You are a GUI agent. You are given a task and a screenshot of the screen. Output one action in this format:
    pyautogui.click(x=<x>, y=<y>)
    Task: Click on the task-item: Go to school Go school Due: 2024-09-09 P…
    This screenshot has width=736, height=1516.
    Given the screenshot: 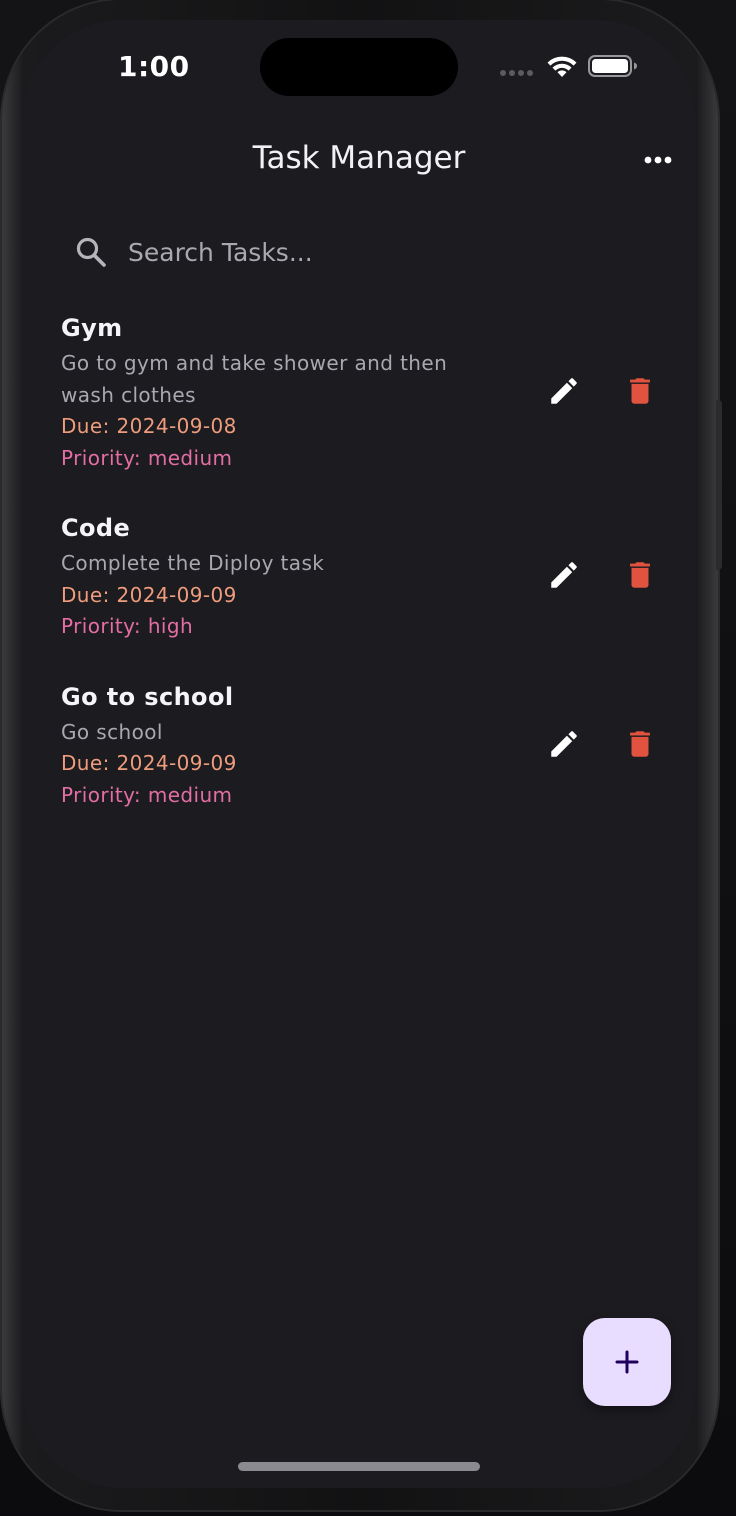 What is the action you would take?
    pyautogui.click(x=359, y=744)
    